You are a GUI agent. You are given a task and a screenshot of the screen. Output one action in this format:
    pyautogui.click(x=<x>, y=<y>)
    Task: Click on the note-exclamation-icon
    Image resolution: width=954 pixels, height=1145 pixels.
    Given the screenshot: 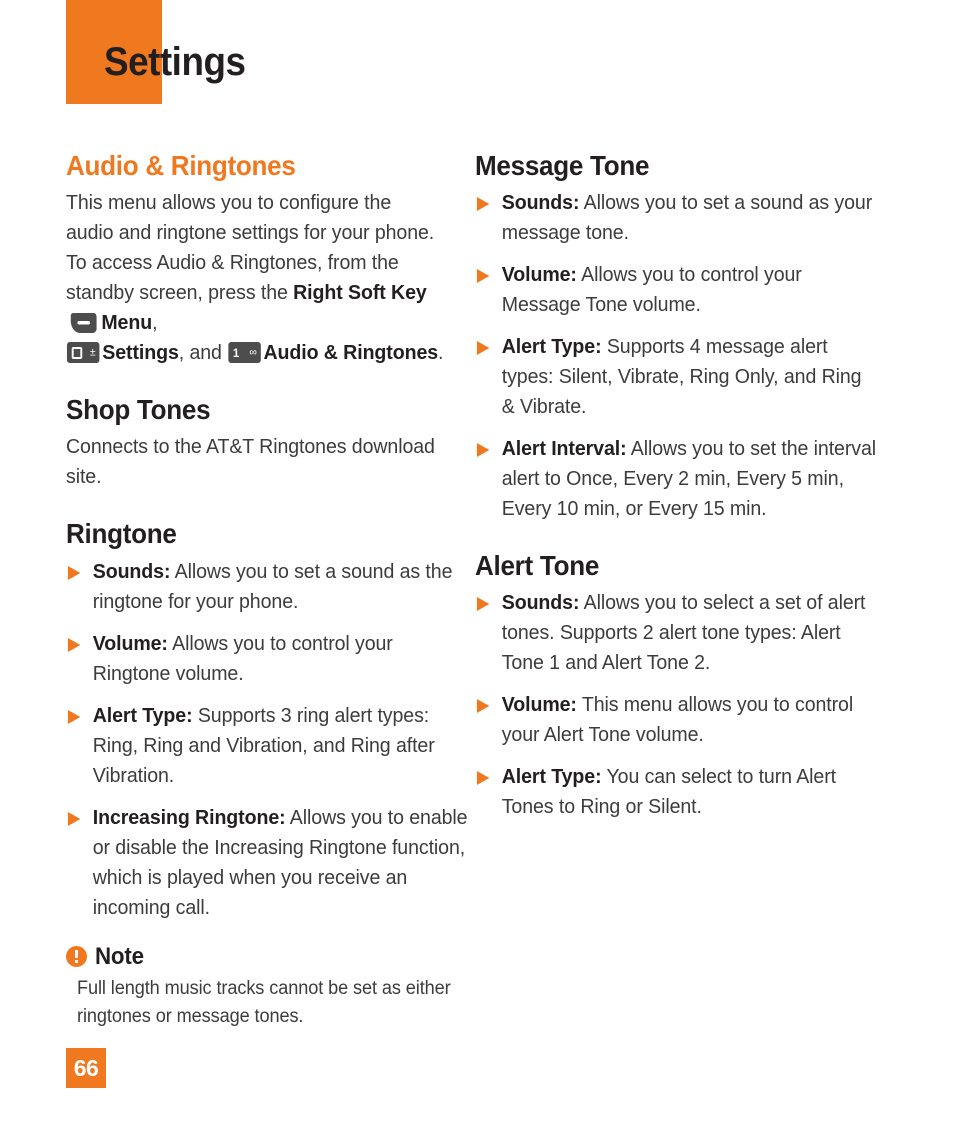 What is the action you would take?
    pyautogui.click(x=76, y=957)
    